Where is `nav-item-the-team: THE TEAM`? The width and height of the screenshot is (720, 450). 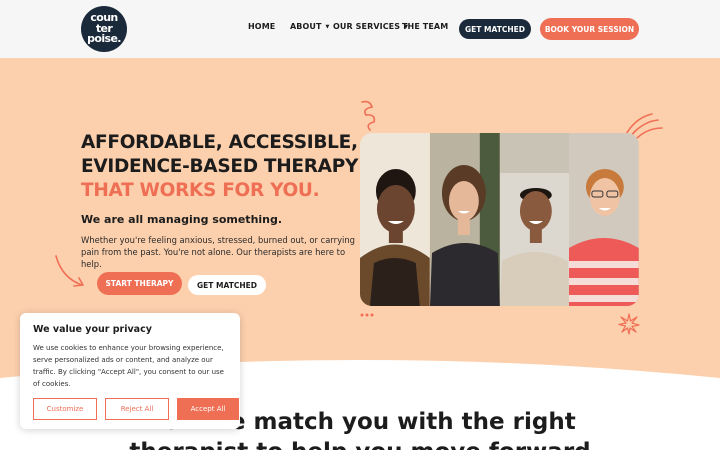
nav-item-the-team: THE TEAM is located at coordinates (425, 26).